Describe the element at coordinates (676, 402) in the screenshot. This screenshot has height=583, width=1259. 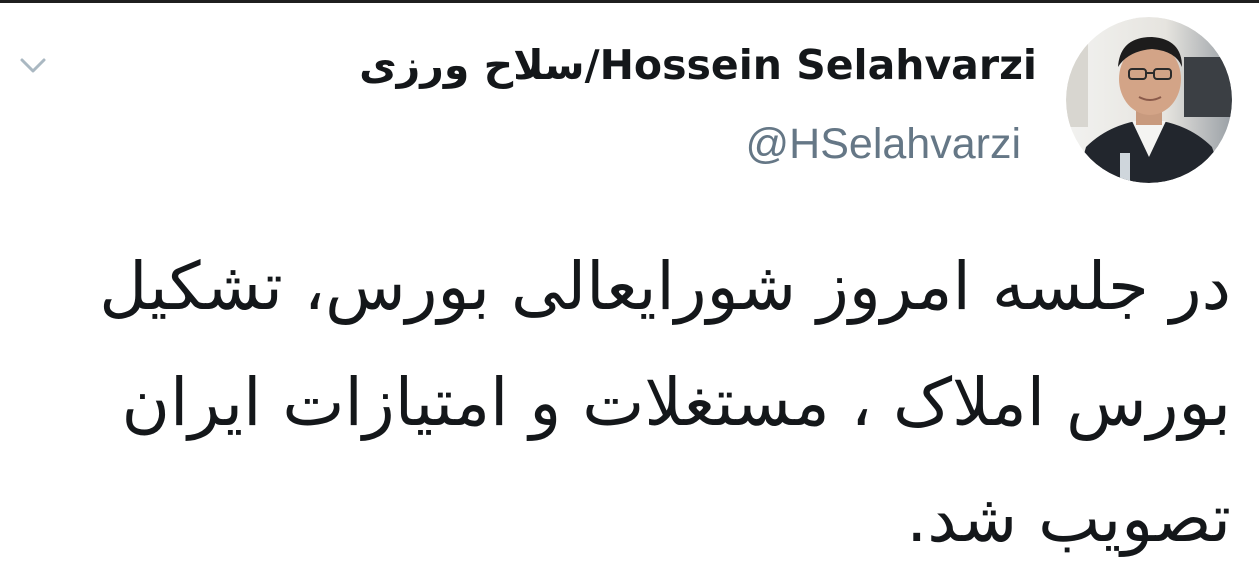
I see `tweet-text-line: بورس املاک ، مستغلات و امتیازات ایران` at that location.